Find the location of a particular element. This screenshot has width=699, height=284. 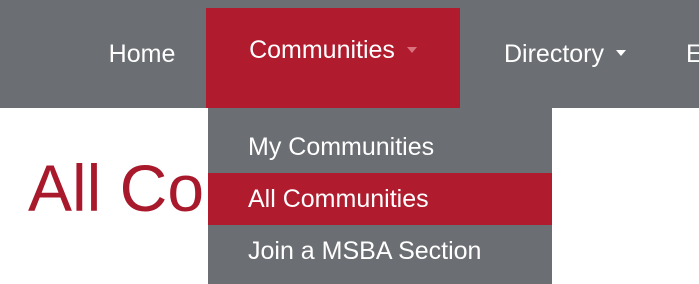

dropdown-item-label: All Communities is located at coordinates (338, 198).